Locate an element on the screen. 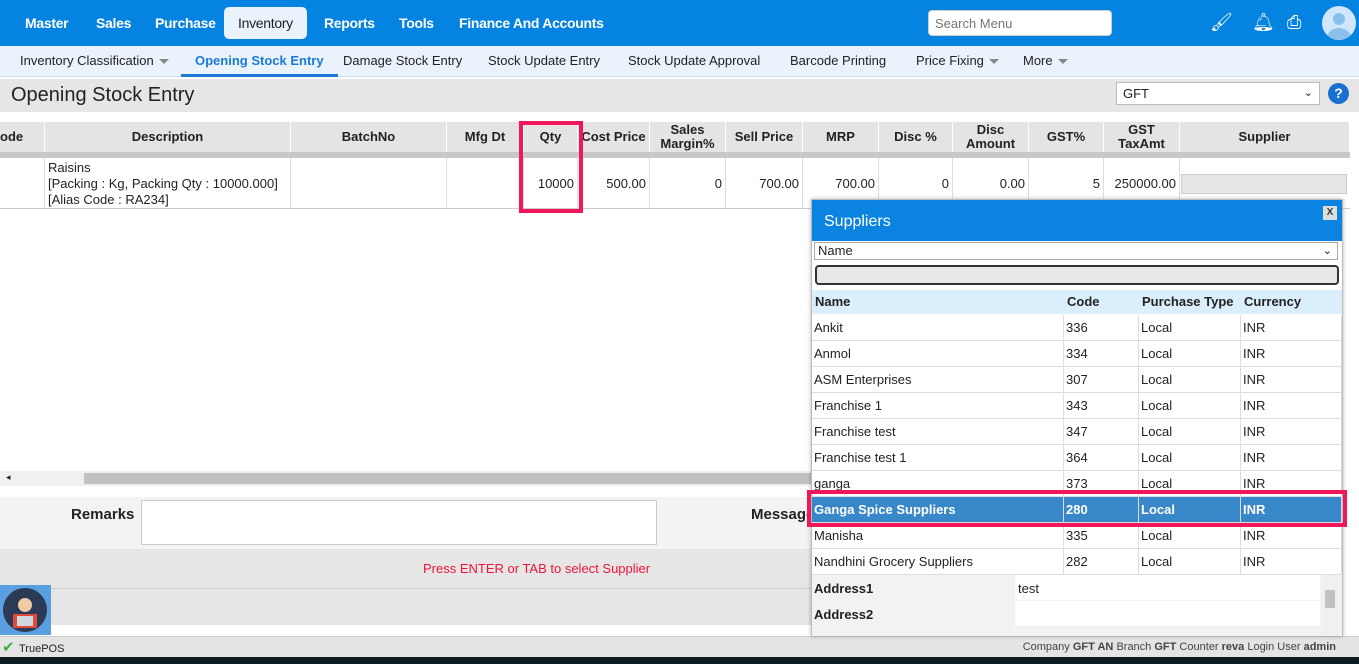  cell-mfg-dt is located at coordinates (485, 183).